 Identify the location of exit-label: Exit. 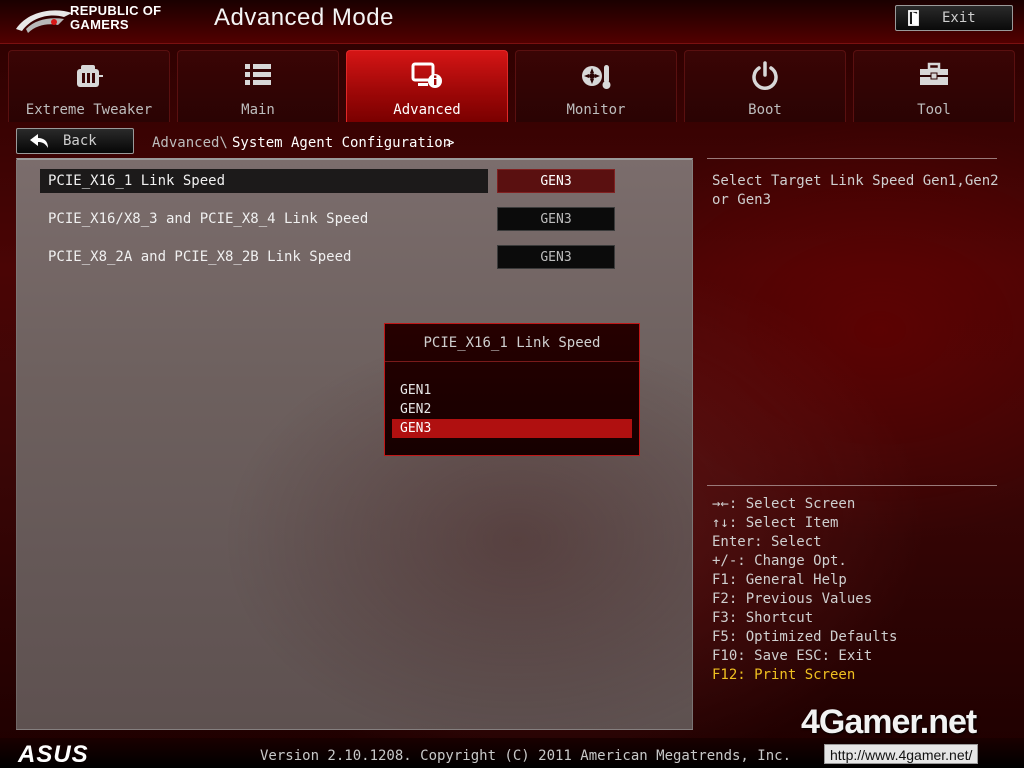
(959, 18).